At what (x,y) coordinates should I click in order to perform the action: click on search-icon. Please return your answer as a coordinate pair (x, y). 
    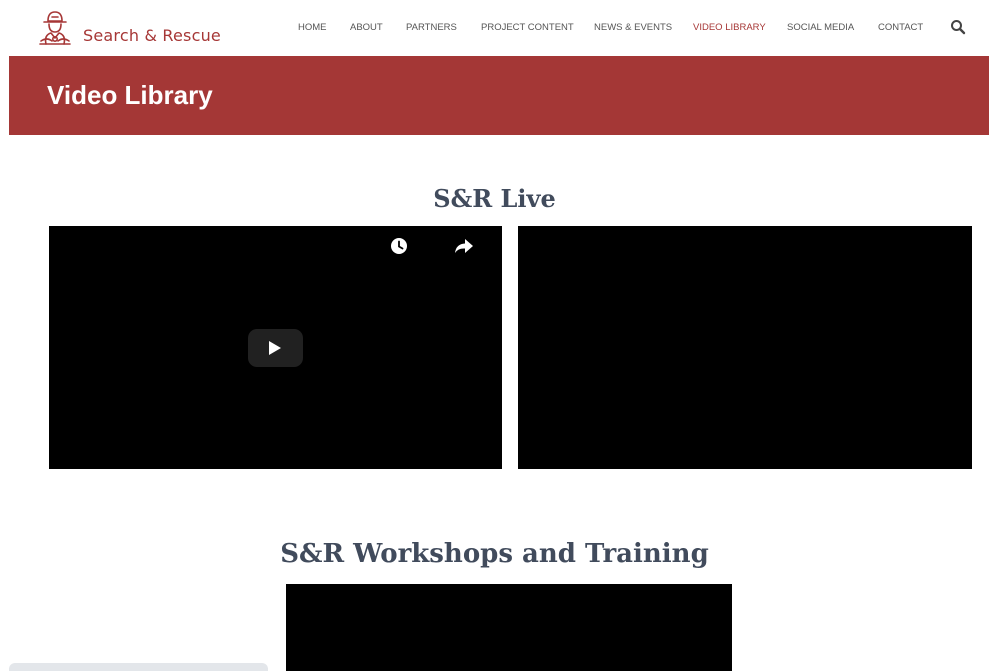
    Looking at the image, I should click on (958, 27).